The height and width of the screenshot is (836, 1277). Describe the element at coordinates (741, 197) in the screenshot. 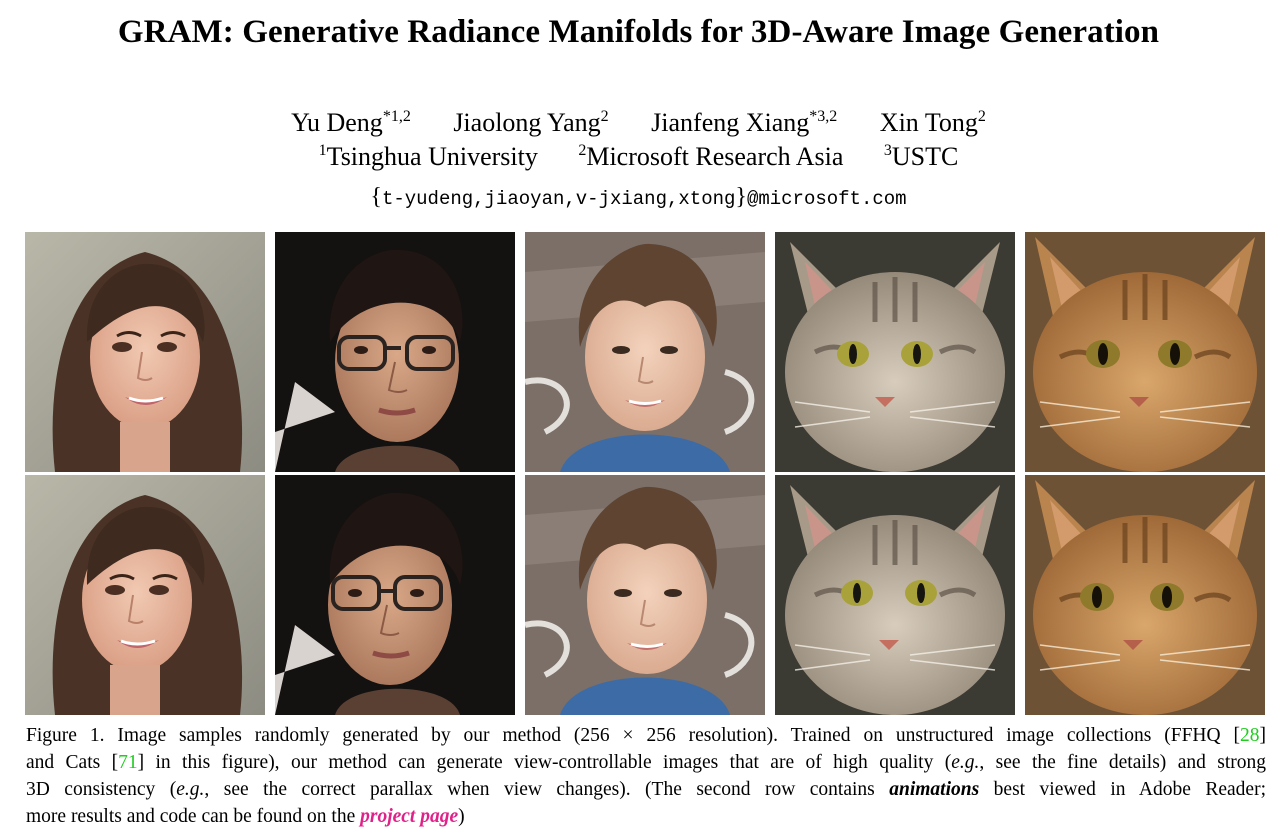

I see `email-close-brace: }` at that location.